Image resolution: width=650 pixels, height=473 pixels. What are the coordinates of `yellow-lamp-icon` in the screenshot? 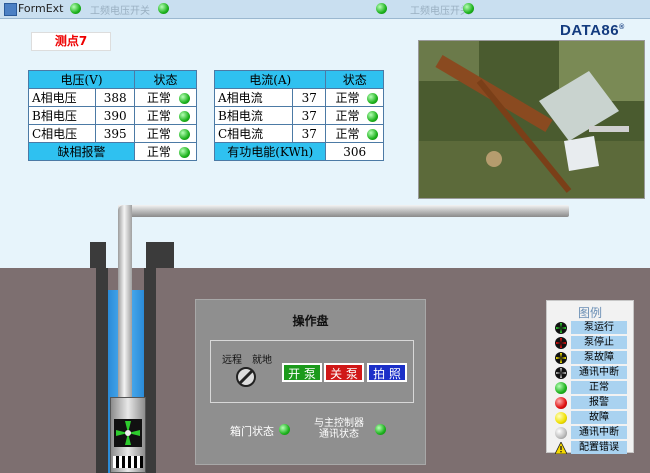 It's located at (561, 418).